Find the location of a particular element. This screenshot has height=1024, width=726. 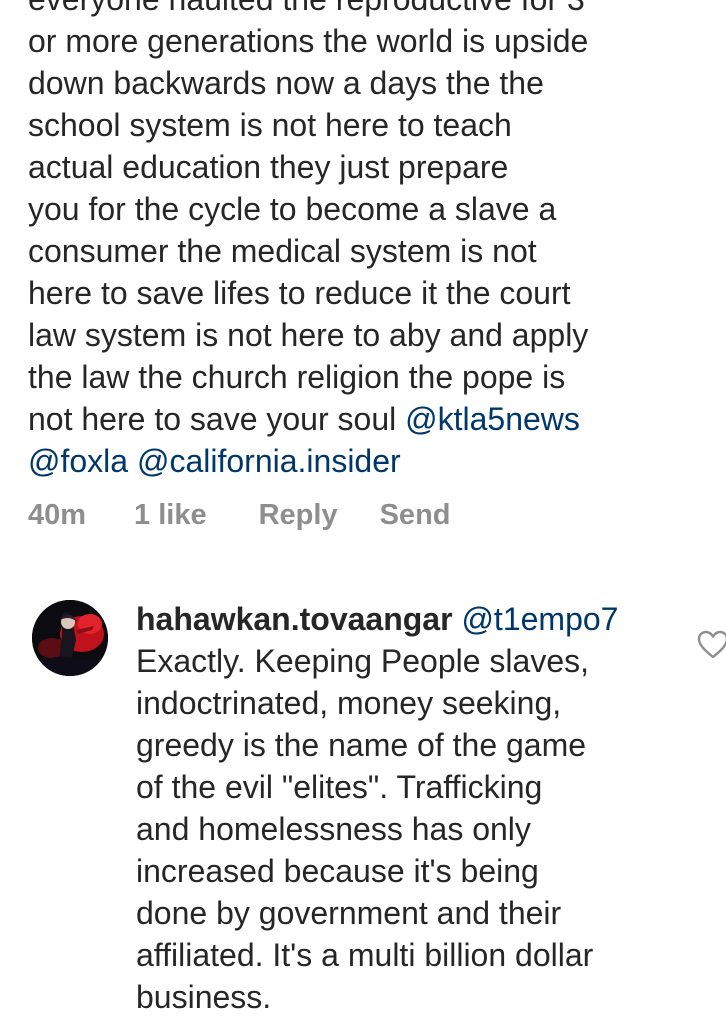

username-link: hahawkan.tovaangar is located at coordinates (294, 619).